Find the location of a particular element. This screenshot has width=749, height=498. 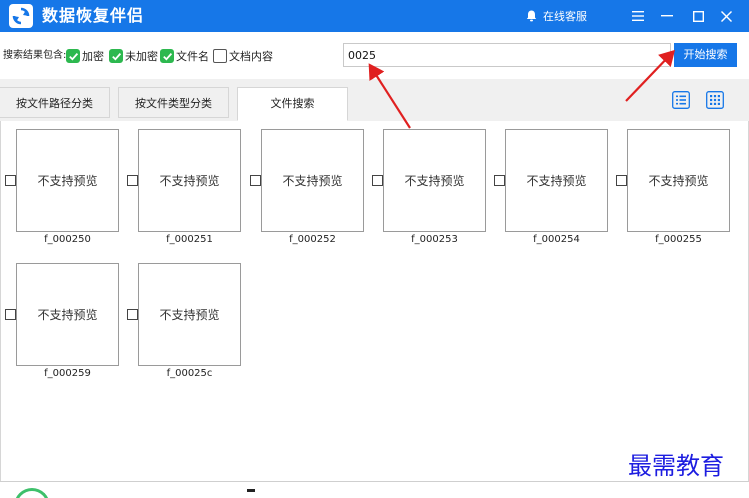

filter-unencrypted-checkbox: 未加密 is located at coordinates (133, 56).